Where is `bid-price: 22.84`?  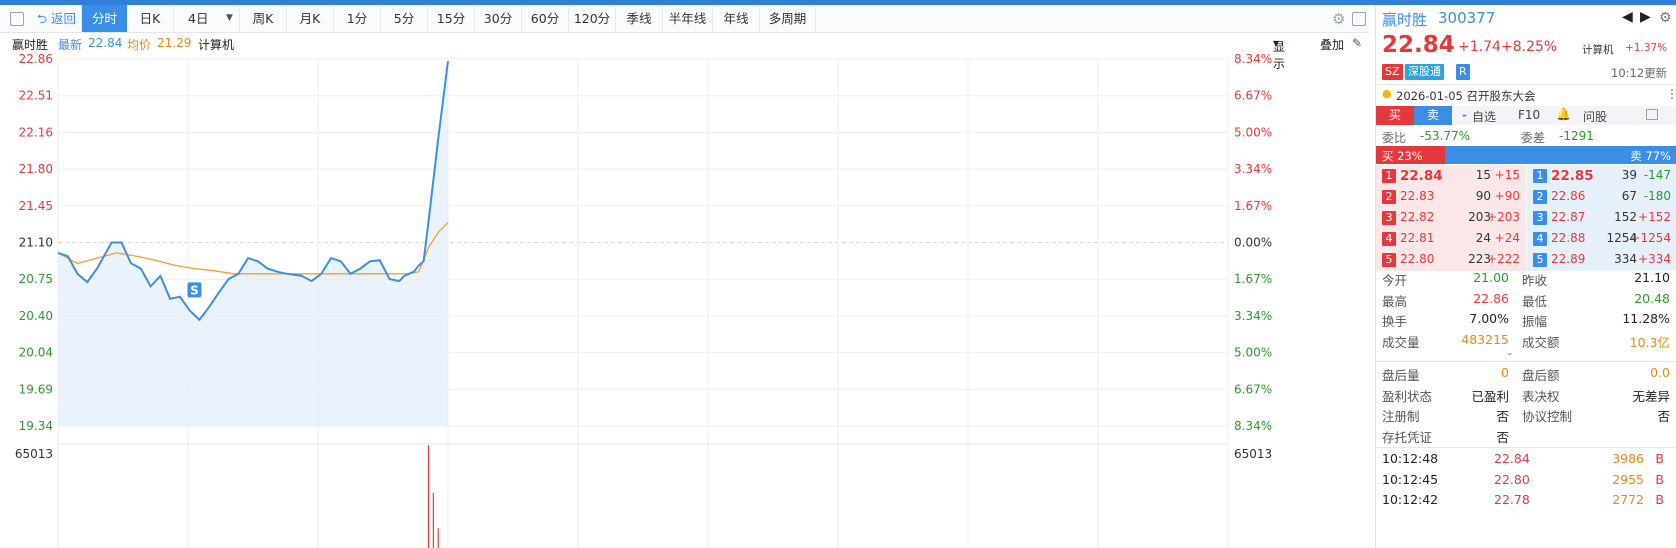 bid-price: 22.84 is located at coordinates (1421, 176).